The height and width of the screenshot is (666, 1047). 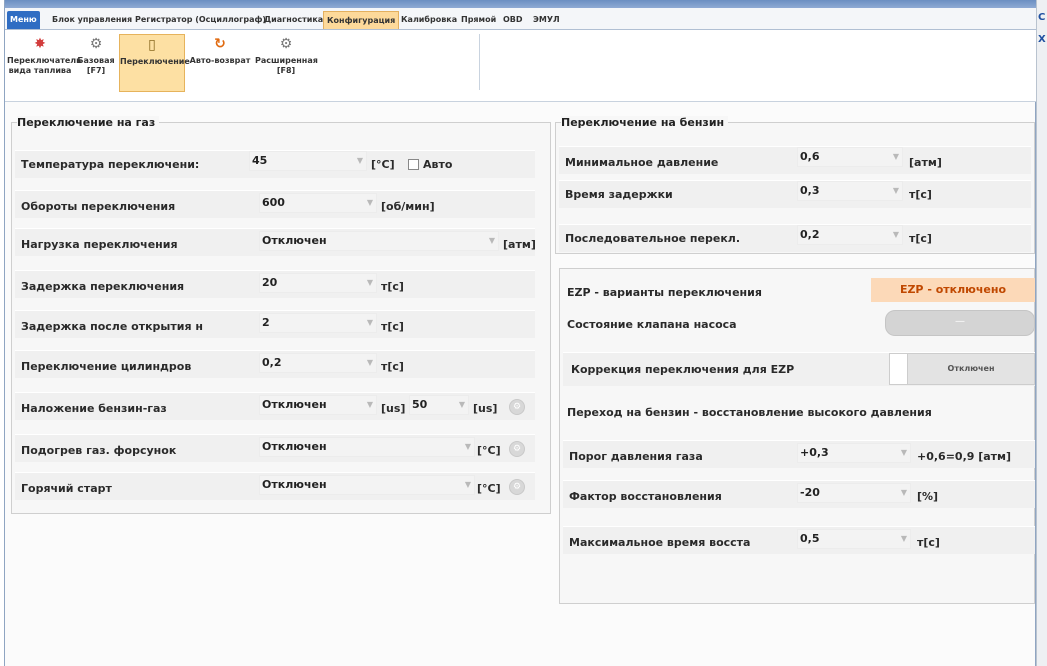 I want to click on gas-row-load: Нагрузка переключения Отключен ▼ [атм], so click(x=275, y=242).